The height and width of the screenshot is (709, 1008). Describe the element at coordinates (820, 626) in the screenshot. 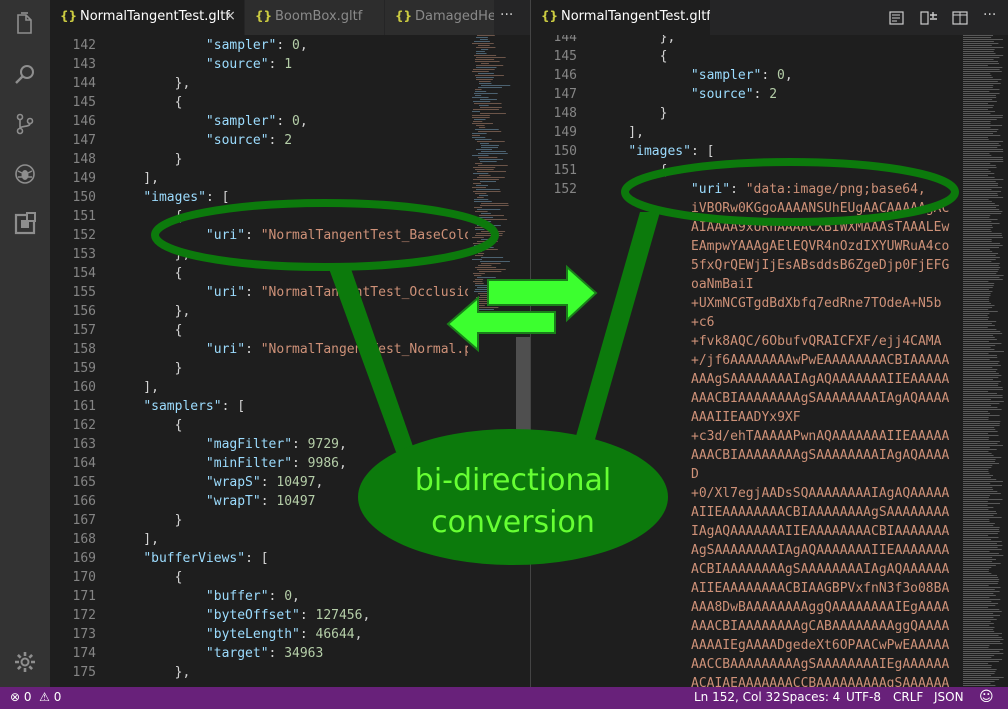

I see `wrapped-base64-line: AAACBIAAAAAAAAgCABAAAAAAAAggQAAAA` at that location.